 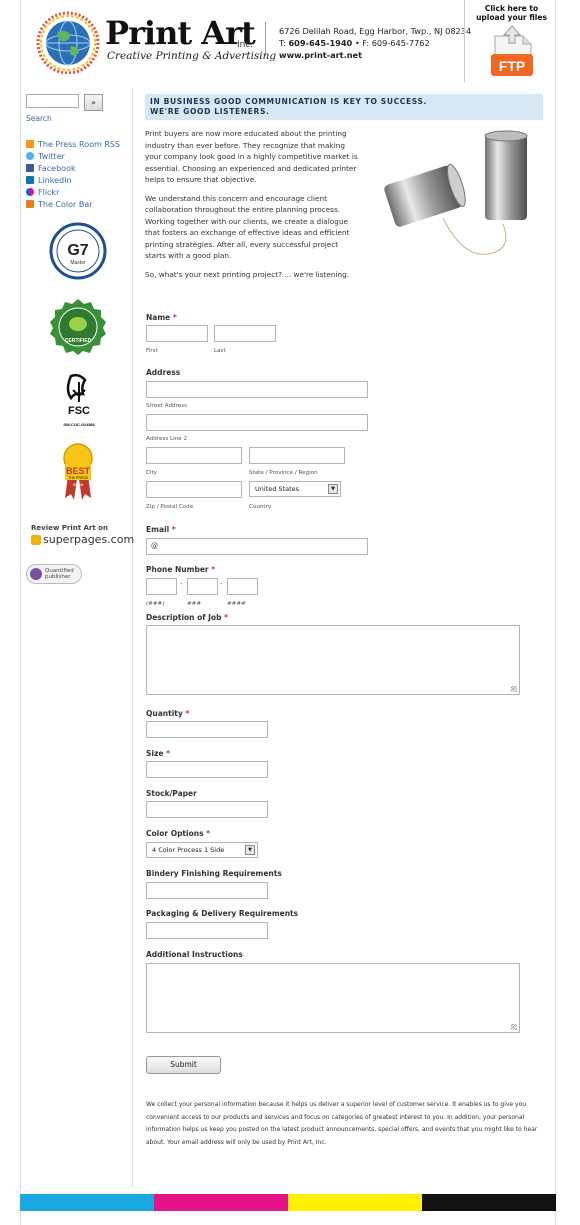 I want to click on description-textarea, so click(x=333, y=660).